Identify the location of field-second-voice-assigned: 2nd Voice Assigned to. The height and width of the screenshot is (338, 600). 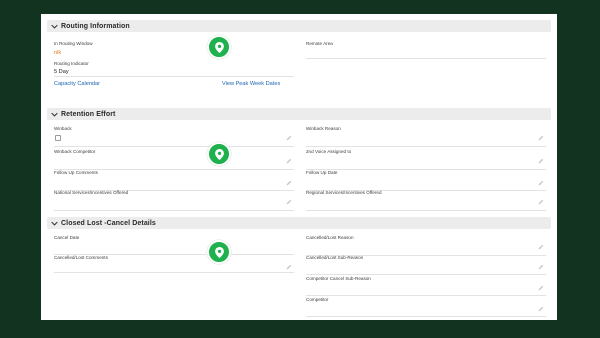
(426, 159).